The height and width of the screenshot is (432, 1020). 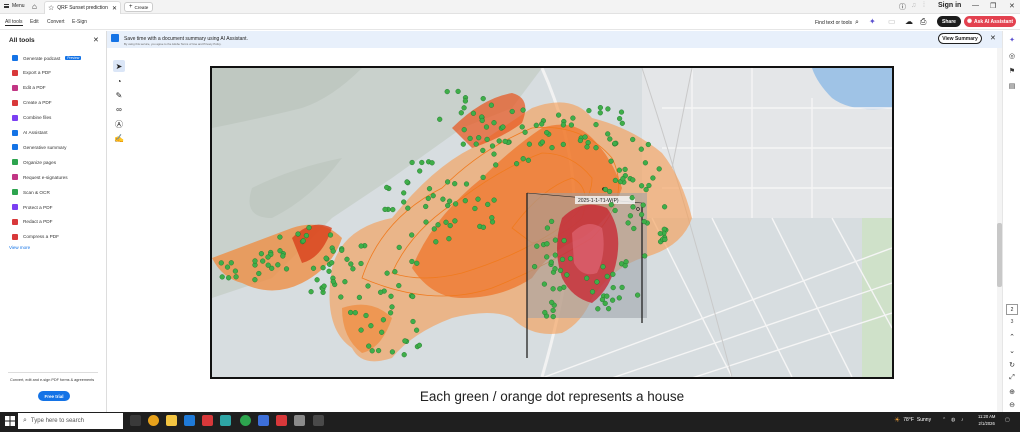 I want to click on tool-item: Protect a PDF, so click(x=32, y=207).